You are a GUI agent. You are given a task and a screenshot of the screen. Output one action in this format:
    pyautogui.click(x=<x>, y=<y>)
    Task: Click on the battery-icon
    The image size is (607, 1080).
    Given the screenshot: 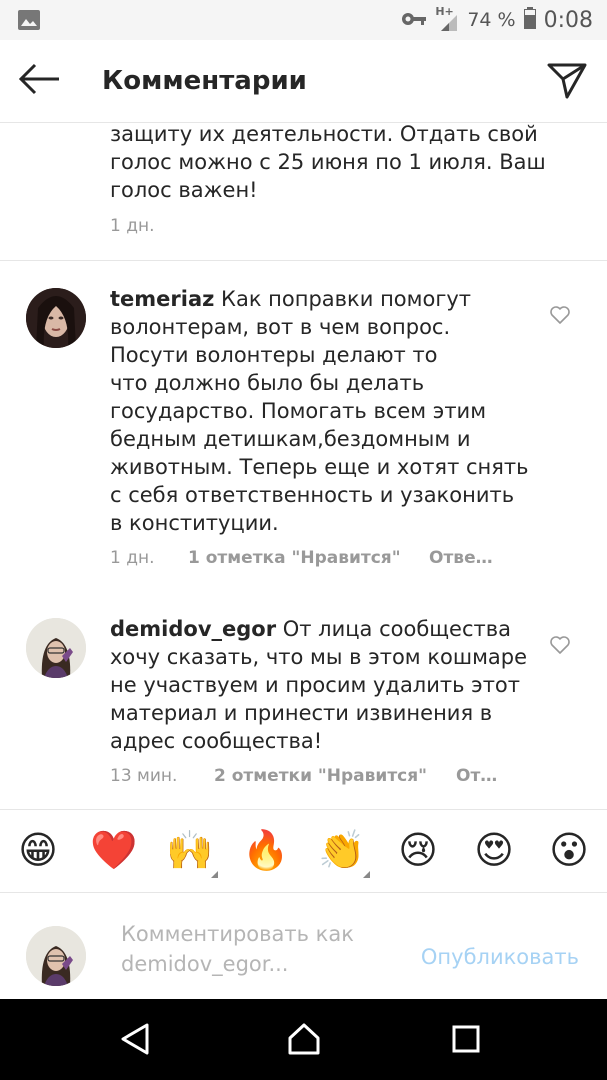 What is the action you would take?
    pyautogui.click(x=529, y=20)
    